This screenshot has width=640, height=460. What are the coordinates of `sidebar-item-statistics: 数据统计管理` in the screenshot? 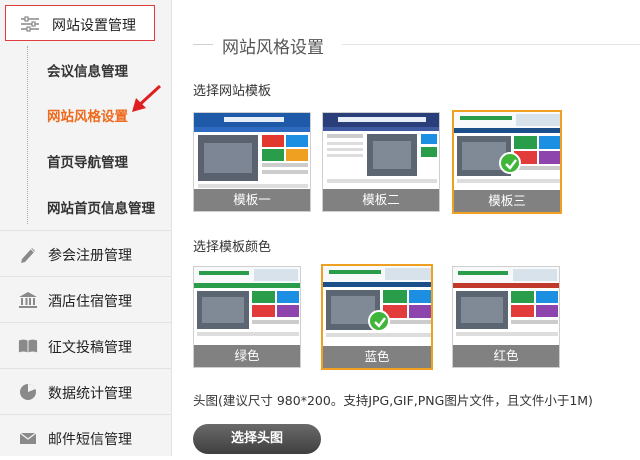 It's located at (85, 391).